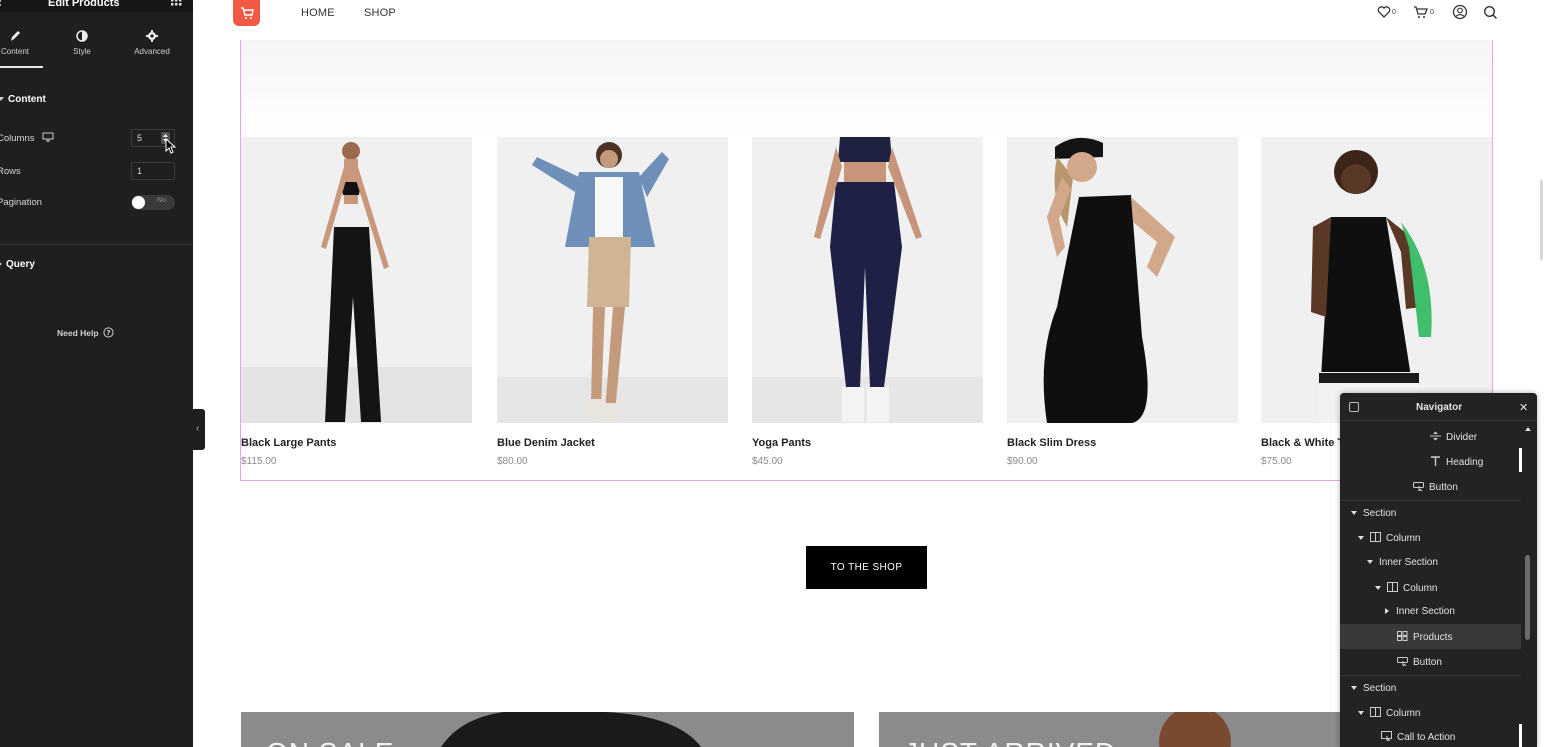 The width and height of the screenshot is (1545, 747). What do you see at coordinates (1528, 429) in the screenshot?
I see `scroll-up-icon` at bounding box center [1528, 429].